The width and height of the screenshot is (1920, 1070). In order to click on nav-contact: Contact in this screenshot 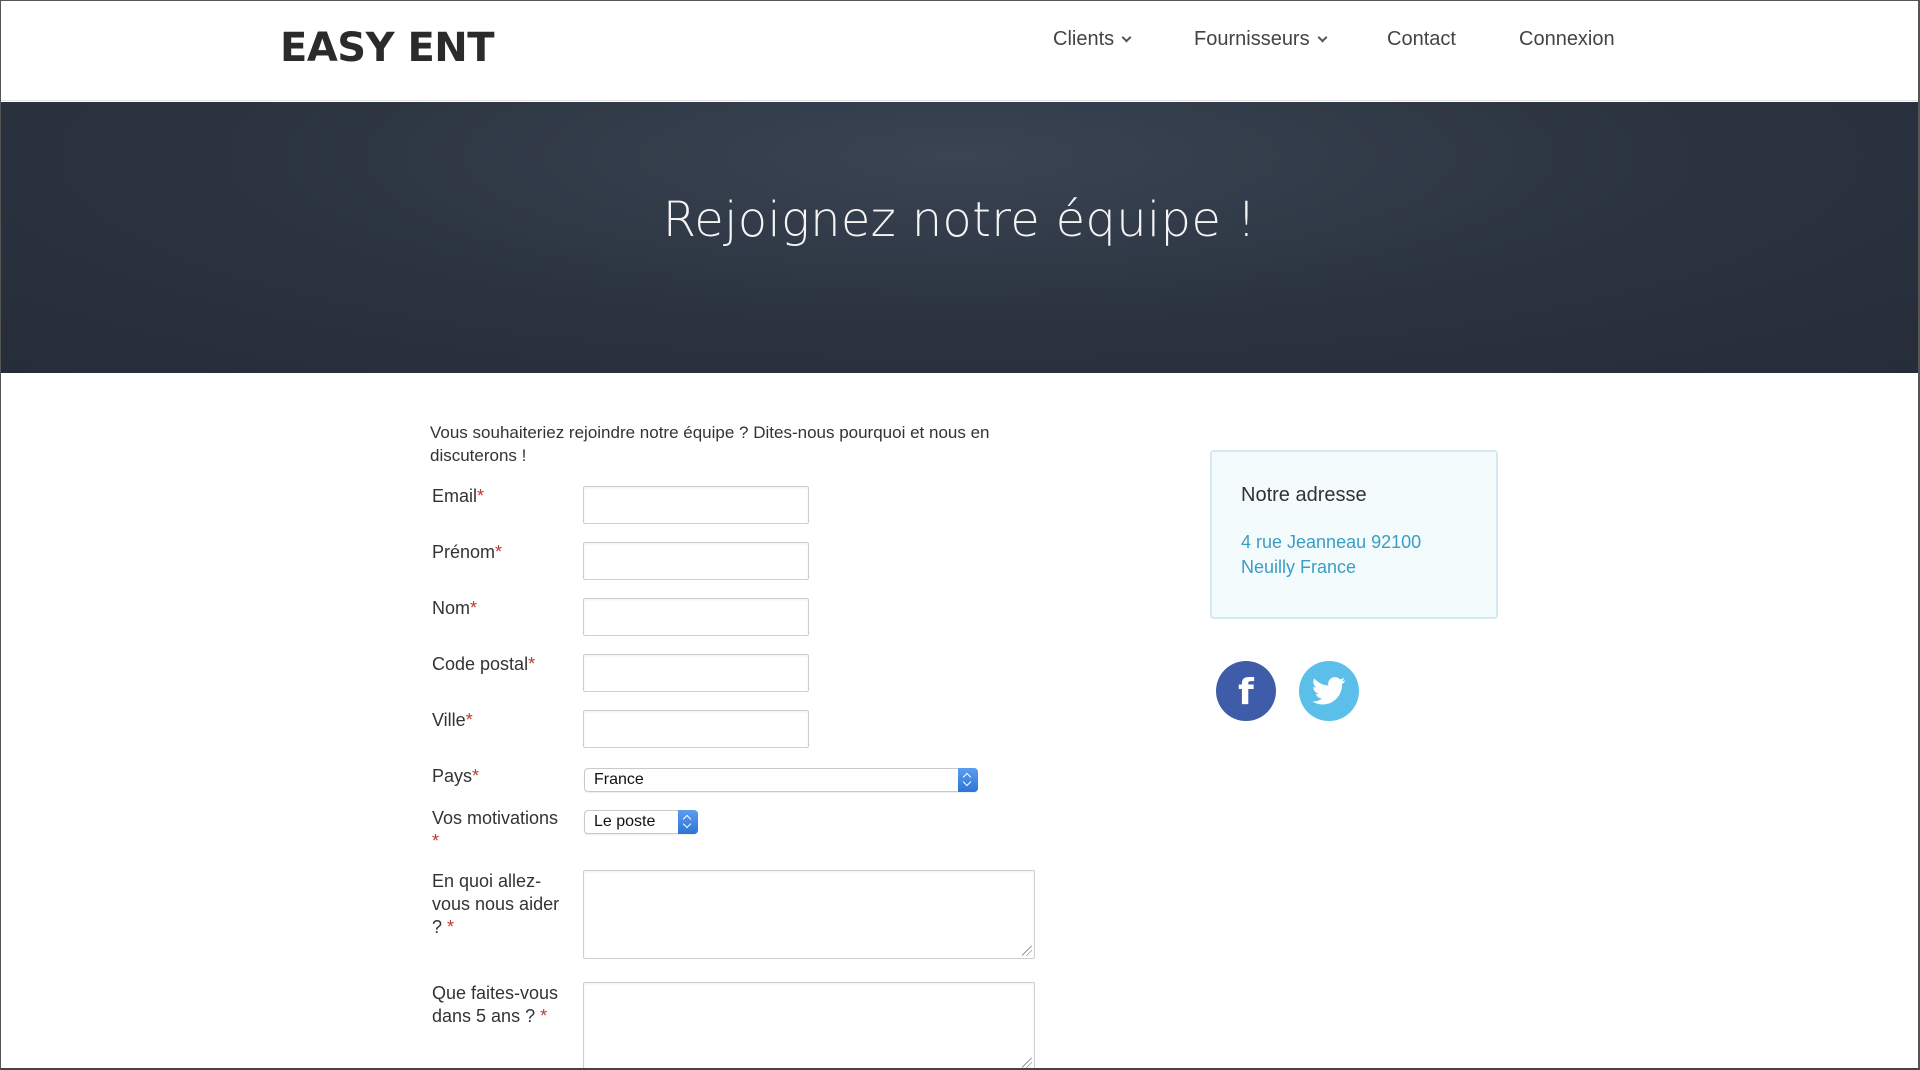, I will do `click(1421, 39)`.